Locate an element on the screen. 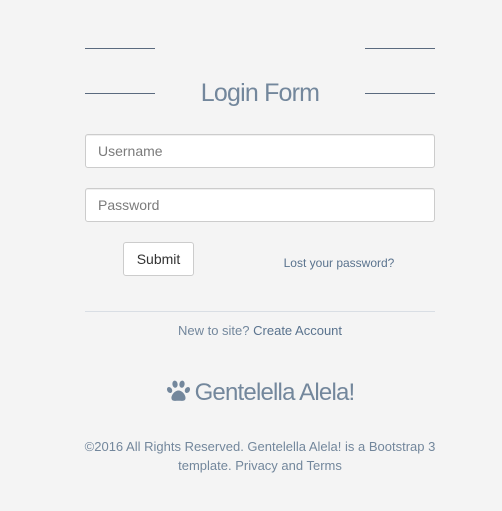 The image size is (502, 511). brand-heading: Gentelella Alela! is located at coordinates (260, 393).